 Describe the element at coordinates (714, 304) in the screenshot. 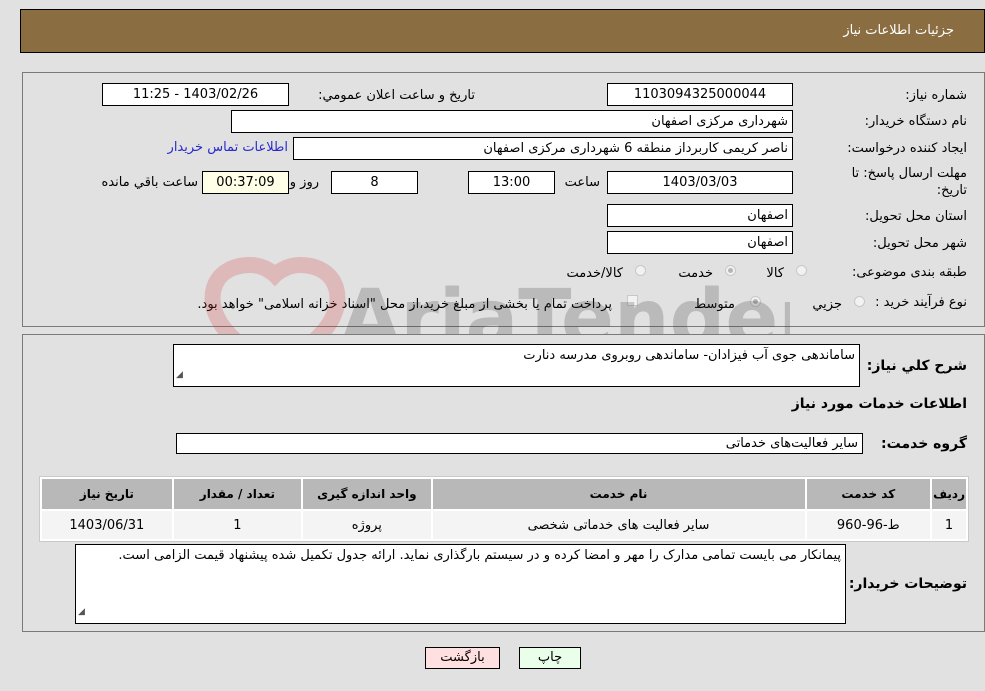

I see `process-option-medium: متوسط` at that location.